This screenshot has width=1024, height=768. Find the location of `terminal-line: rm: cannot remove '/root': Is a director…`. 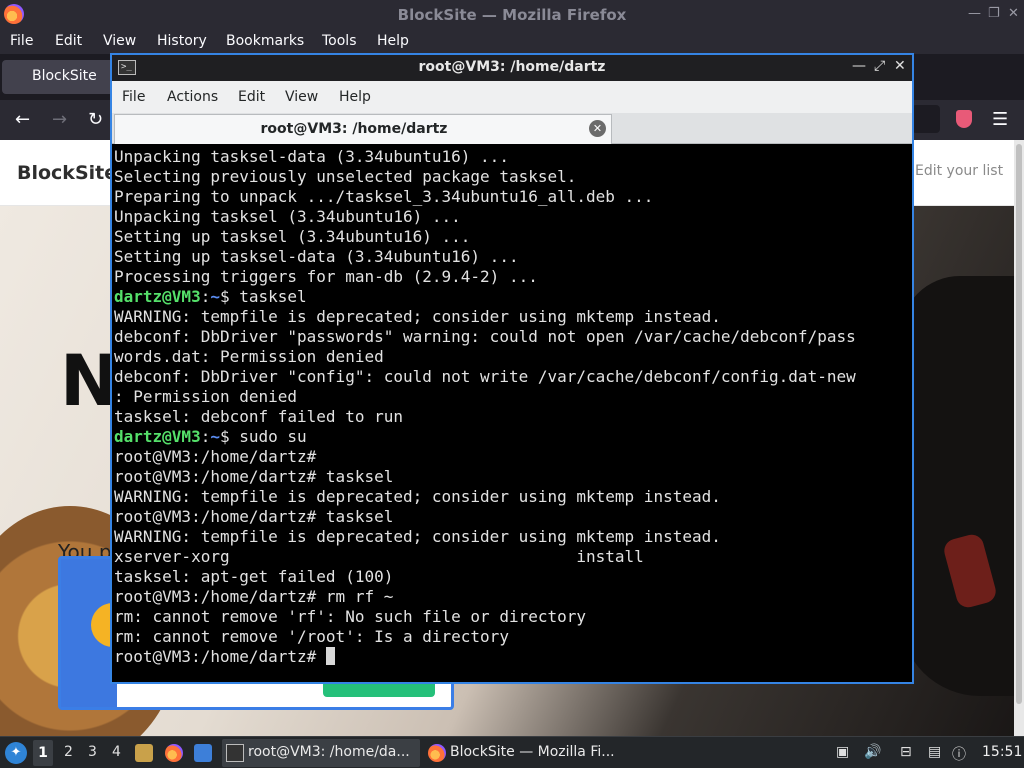

terminal-line: rm: cannot remove '/root': Is a director… is located at coordinates (511, 637).